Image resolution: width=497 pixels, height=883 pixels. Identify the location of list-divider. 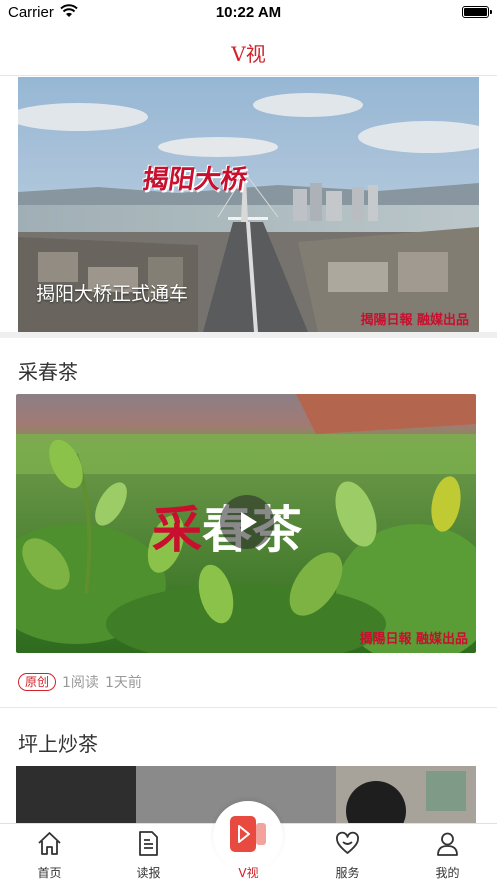
(248, 707).